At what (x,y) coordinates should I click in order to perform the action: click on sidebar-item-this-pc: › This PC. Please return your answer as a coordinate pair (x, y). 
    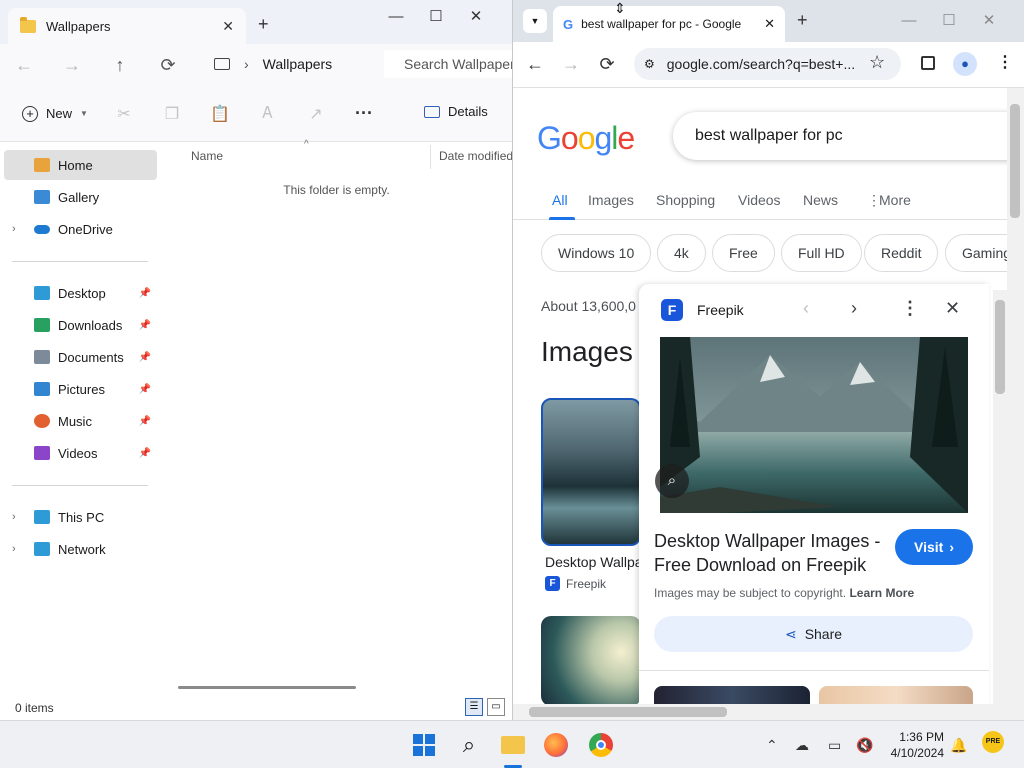
    Looking at the image, I should click on (80, 517).